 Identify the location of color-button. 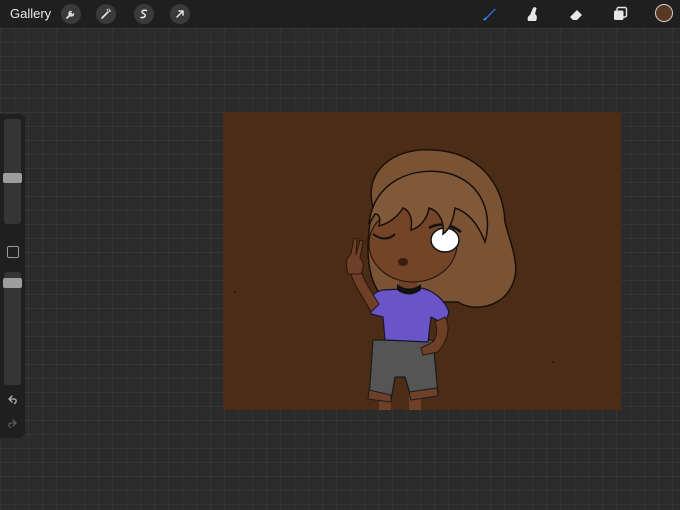
(664, 13).